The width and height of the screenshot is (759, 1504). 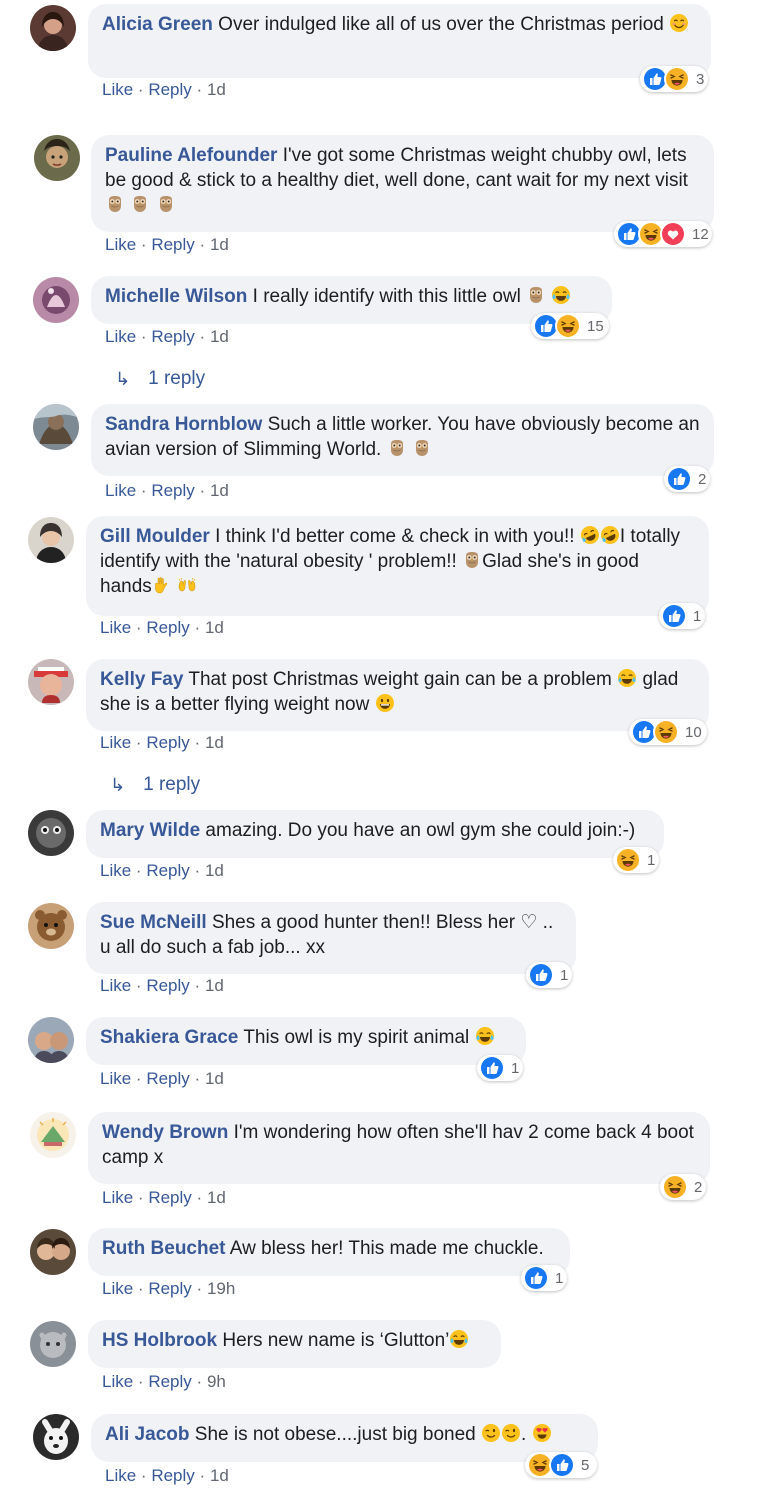 What do you see at coordinates (221, 1288) in the screenshot?
I see `timestamp: 19h` at bounding box center [221, 1288].